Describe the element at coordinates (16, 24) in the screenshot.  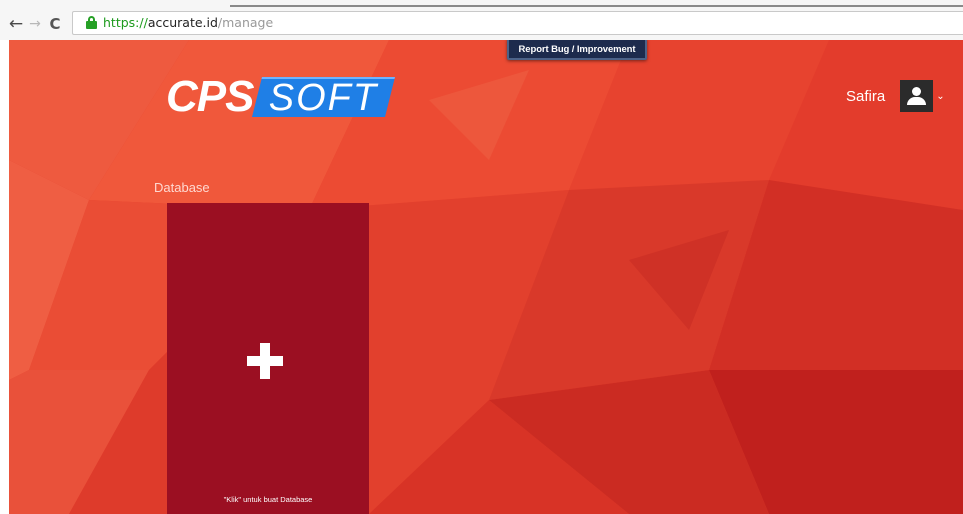
I see `back-arrow-icon: ←` at that location.